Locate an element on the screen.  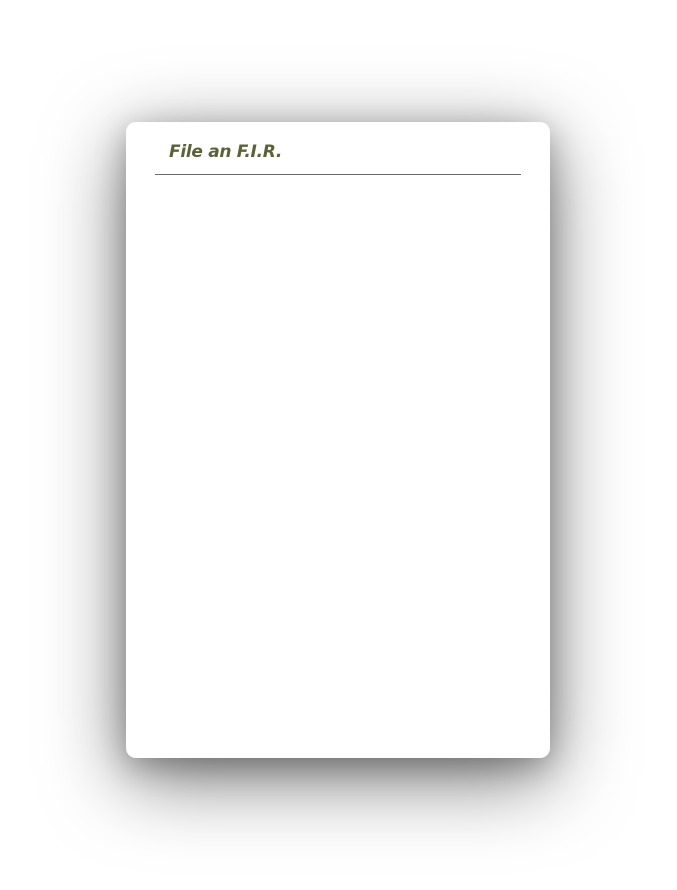
dialog-title: File an F.I.R. is located at coordinates (225, 152).